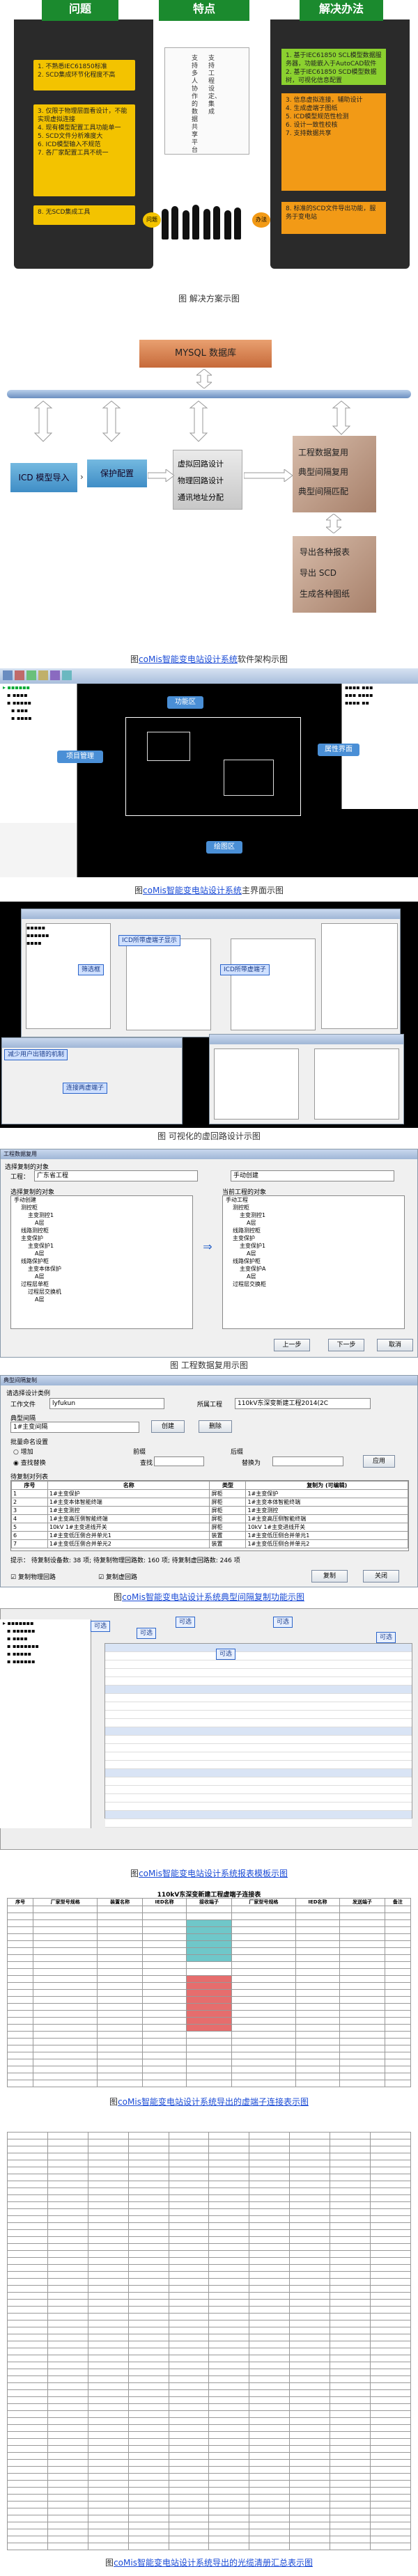 This screenshot has width=418, height=2576. What do you see at coordinates (79, 128) in the screenshot?
I see `problem-item: 4. 现有模型配置工具功能单一` at bounding box center [79, 128].